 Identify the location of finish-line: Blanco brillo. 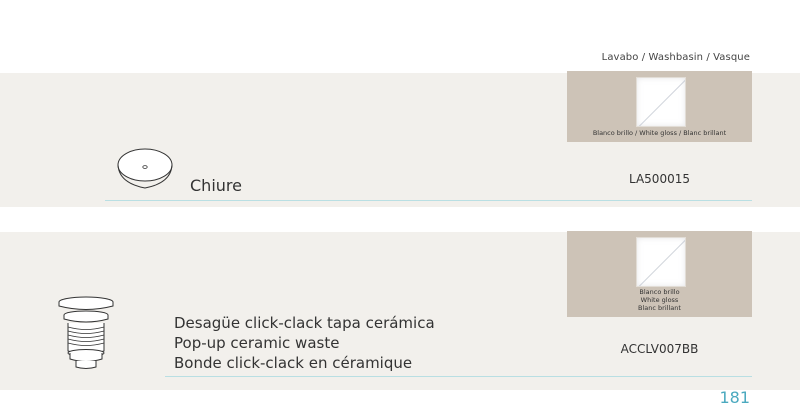
(659, 292).